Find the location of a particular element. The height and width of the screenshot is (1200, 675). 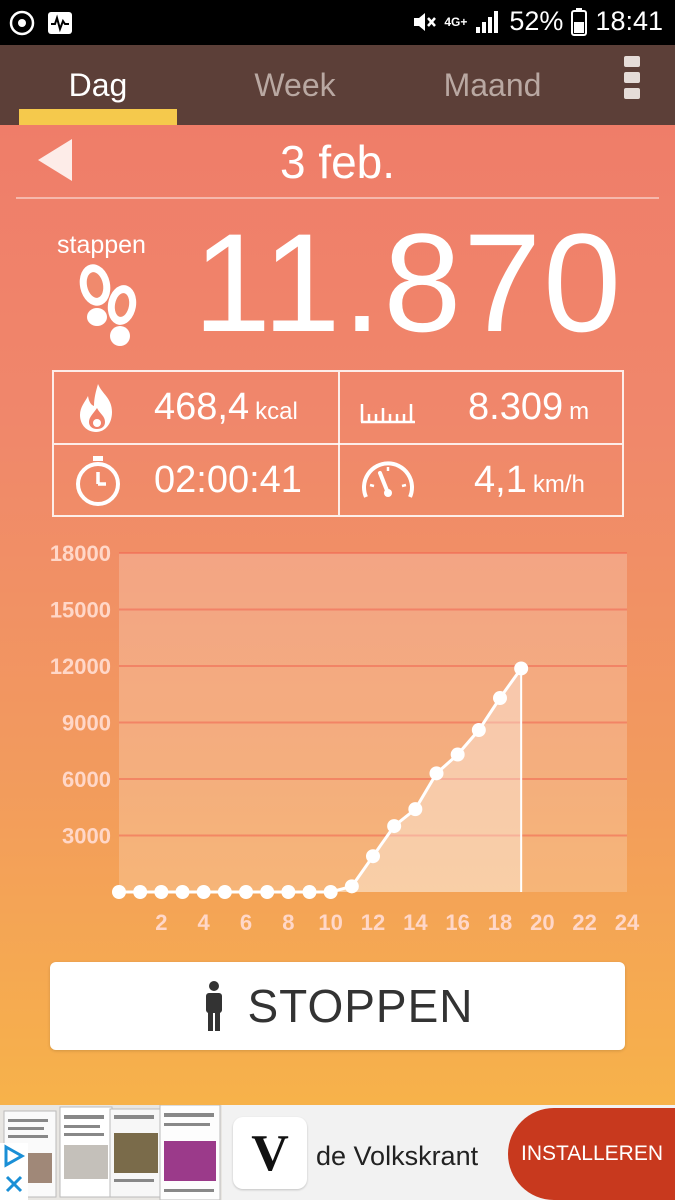

stop-button: STOPPEN is located at coordinates (337, 1006).